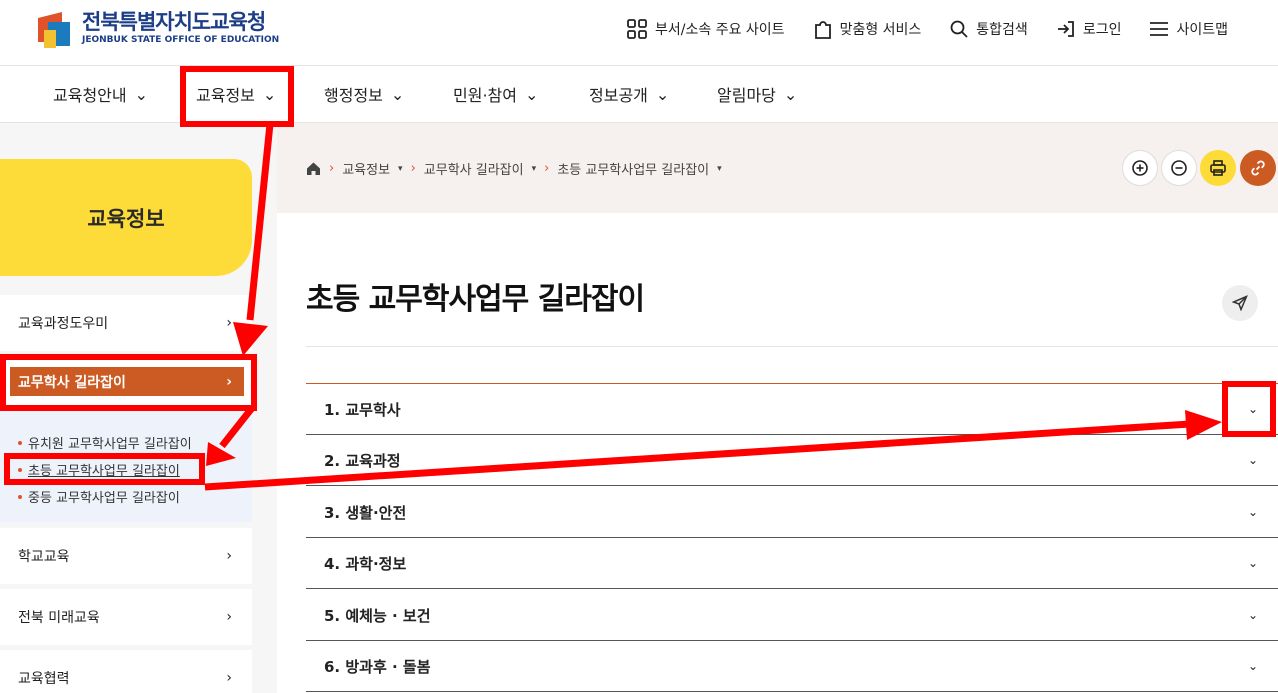 This screenshot has width=1278, height=693. I want to click on annotation-arrow-3-head, so click(1203, 425).